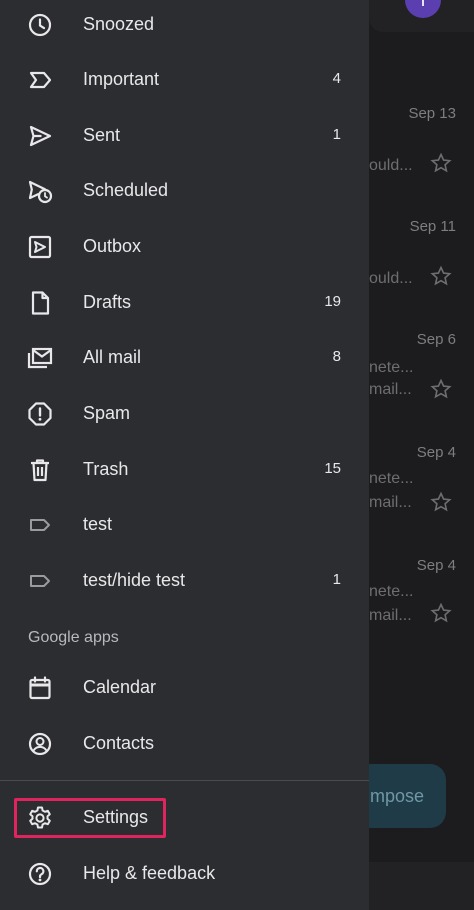 The height and width of the screenshot is (910, 474). Describe the element at coordinates (112, 357) in the screenshot. I see `drawer-item-label: All mail` at that location.